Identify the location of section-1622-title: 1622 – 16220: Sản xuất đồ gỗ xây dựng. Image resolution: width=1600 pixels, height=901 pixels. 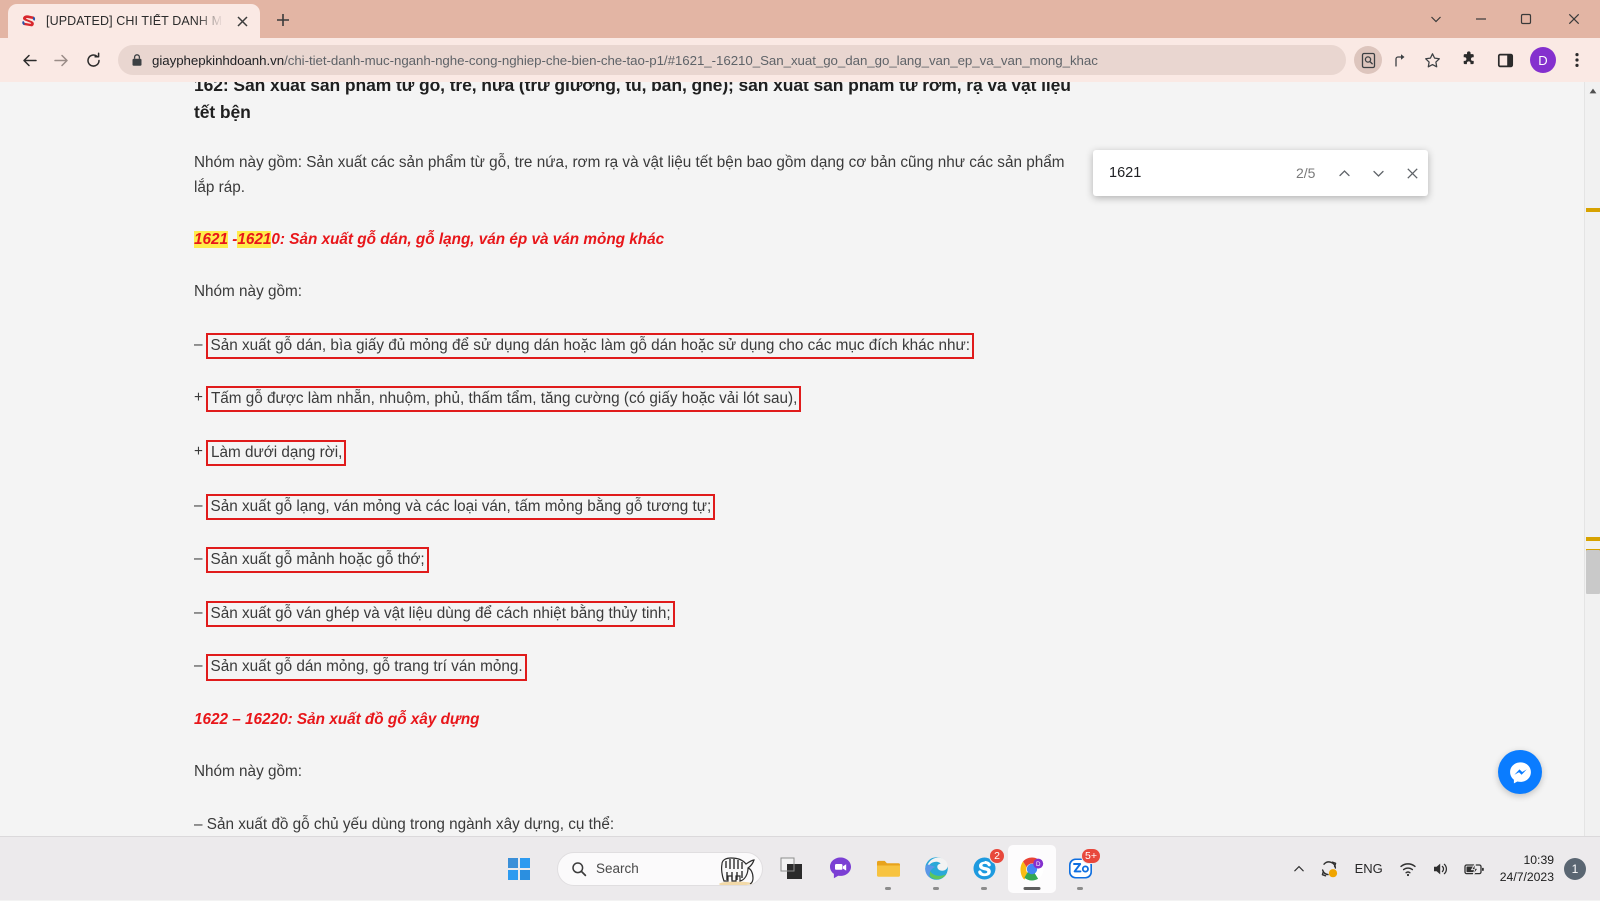
(634, 720).